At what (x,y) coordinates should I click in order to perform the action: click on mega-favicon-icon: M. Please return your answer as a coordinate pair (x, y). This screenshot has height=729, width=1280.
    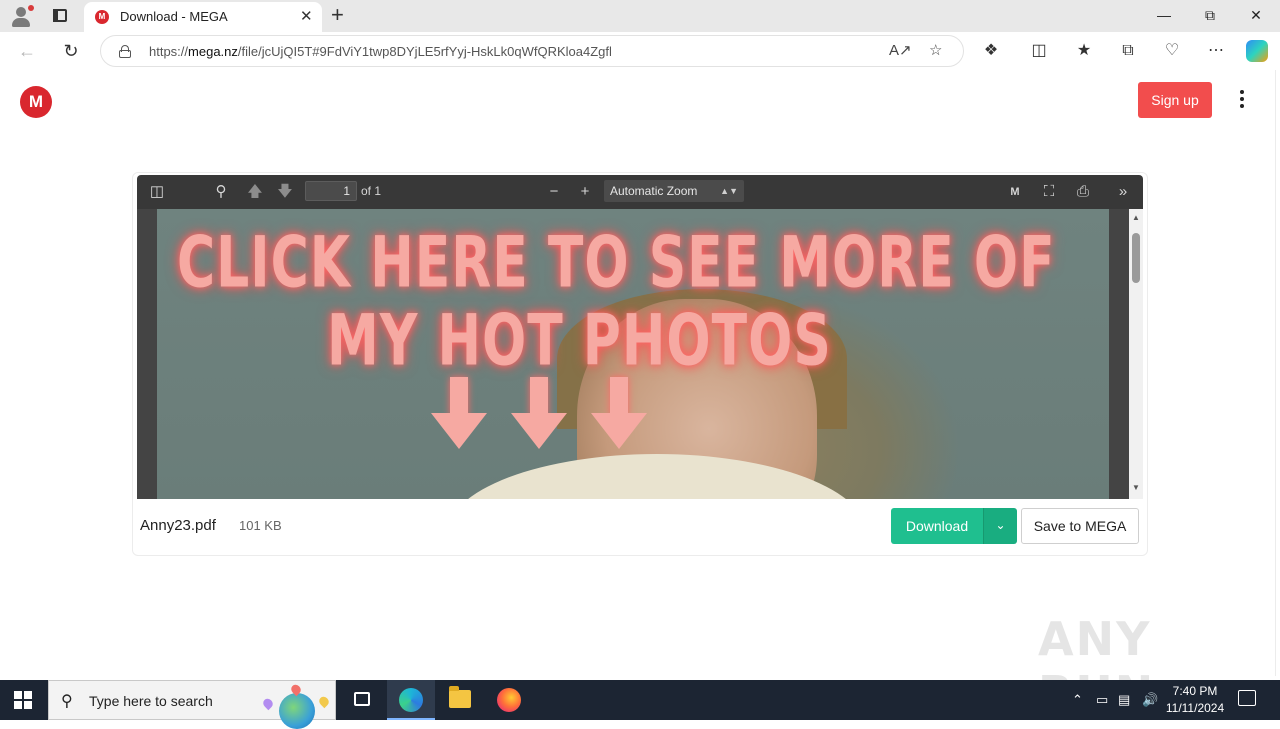
    Looking at the image, I should click on (102, 17).